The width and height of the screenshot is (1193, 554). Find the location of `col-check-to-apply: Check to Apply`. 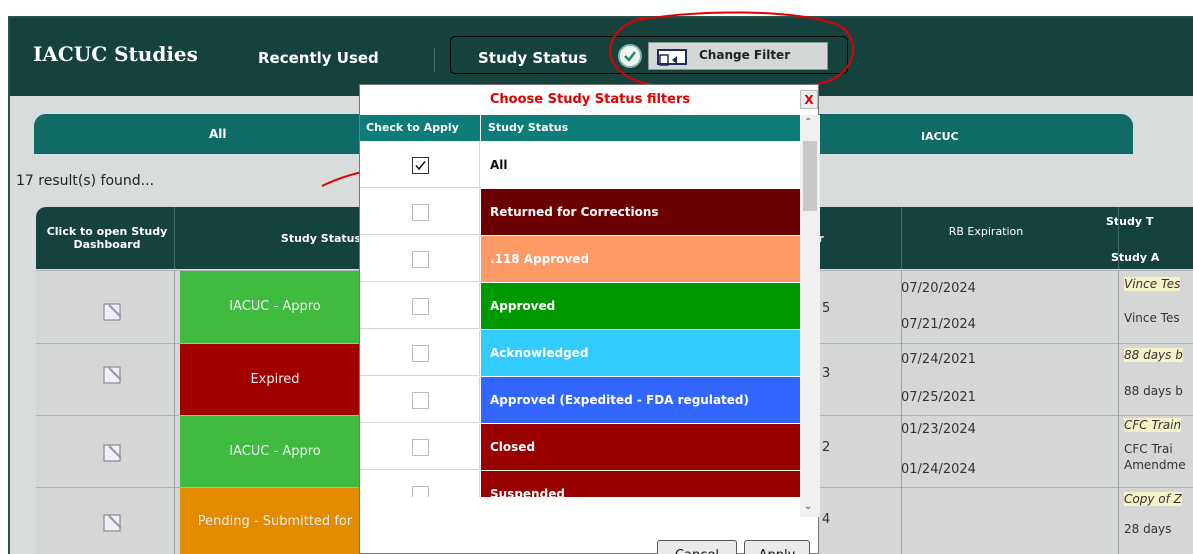

col-check-to-apply: Check to Apply is located at coordinates (412, 127).